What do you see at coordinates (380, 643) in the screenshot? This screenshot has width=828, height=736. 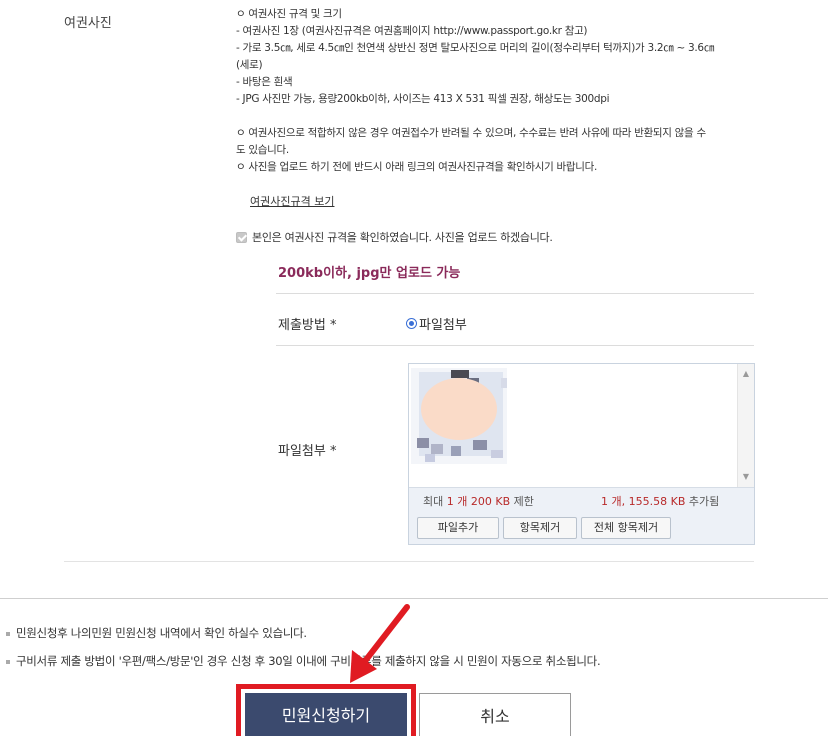 I see `red-arrow-icon` at bounding box center [380, 643].